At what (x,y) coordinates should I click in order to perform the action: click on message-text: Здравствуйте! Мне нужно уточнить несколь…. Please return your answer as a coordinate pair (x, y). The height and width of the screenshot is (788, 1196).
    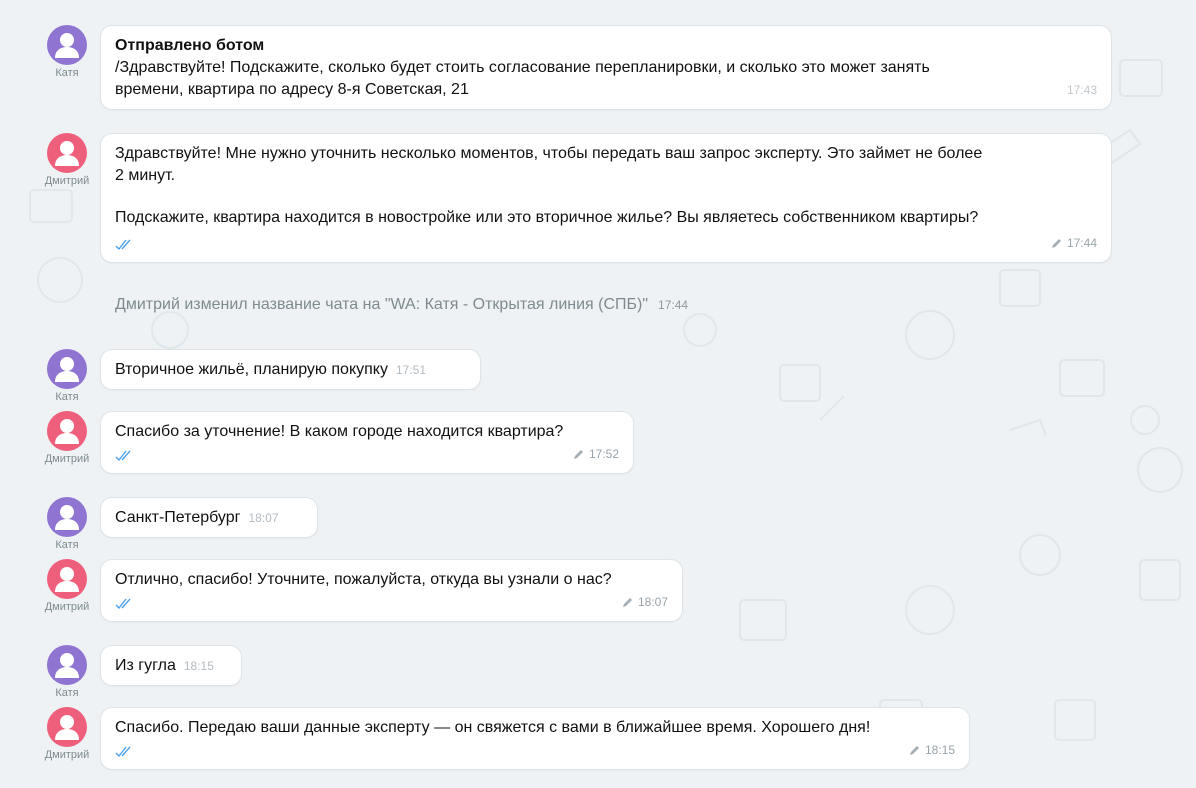
    Looking at the image, I should click on (549, 153).